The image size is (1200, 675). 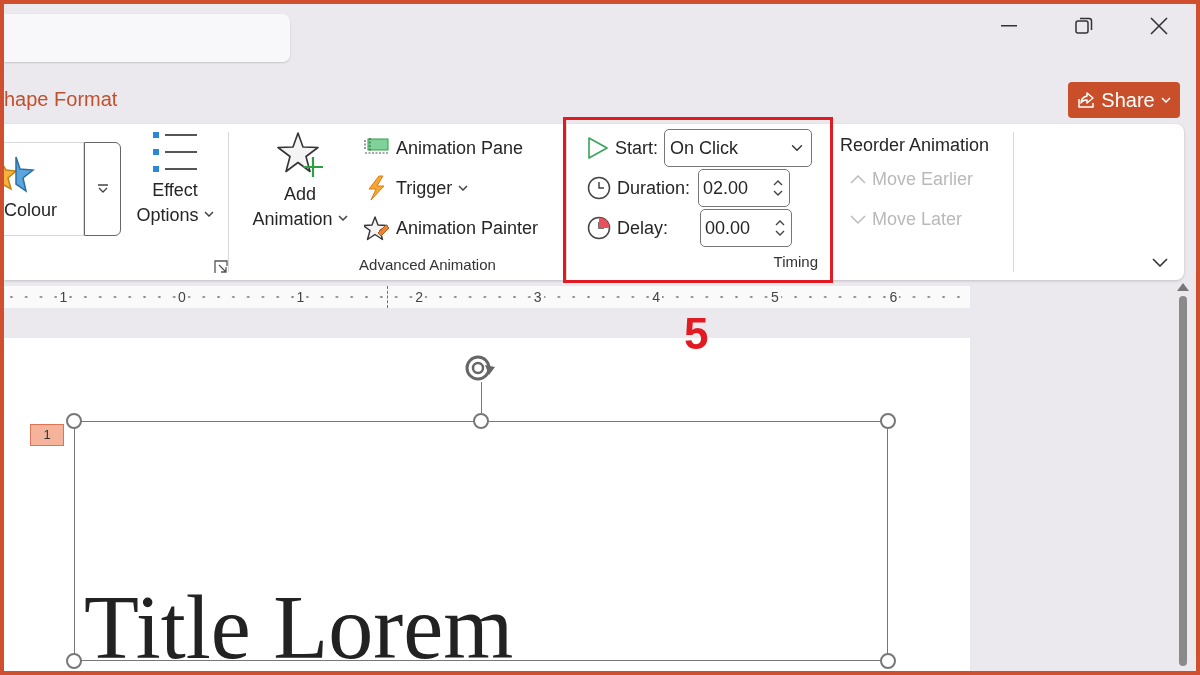 What do you see at coordinates (451, 228) in the screenshot?
I see `command-button: Animation Painter` at bounding box center [451, 228].